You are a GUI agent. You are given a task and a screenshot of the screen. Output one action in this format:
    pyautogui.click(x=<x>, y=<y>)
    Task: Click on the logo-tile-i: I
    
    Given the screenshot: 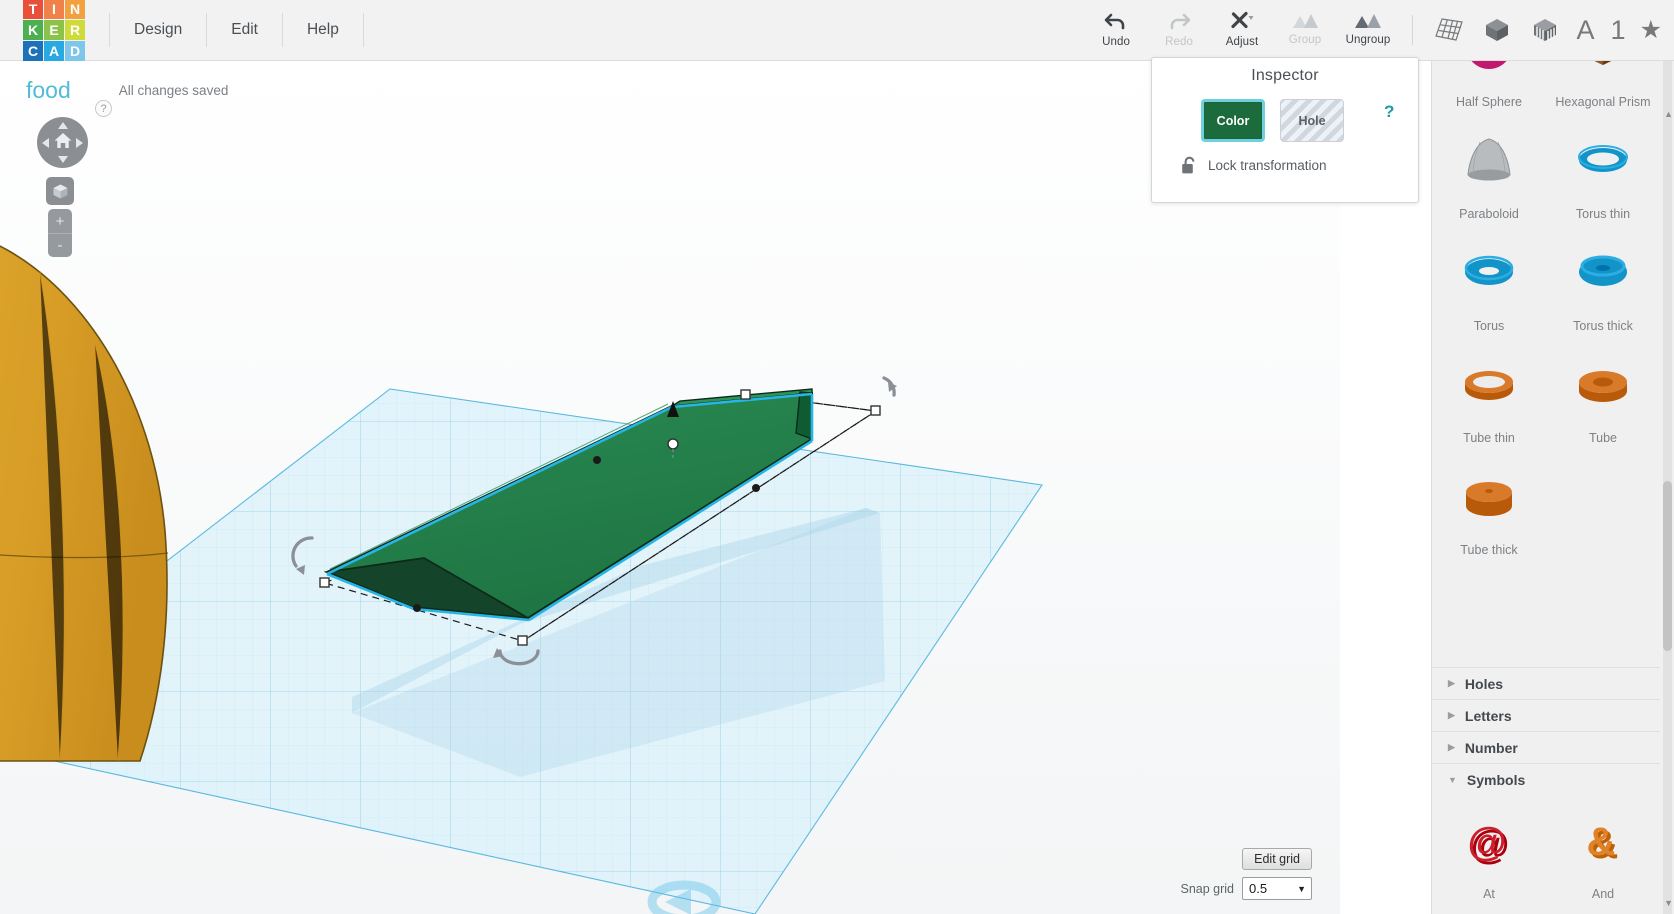 What is the action you would take?
    pyautogui.click(x=54, y=9)
    